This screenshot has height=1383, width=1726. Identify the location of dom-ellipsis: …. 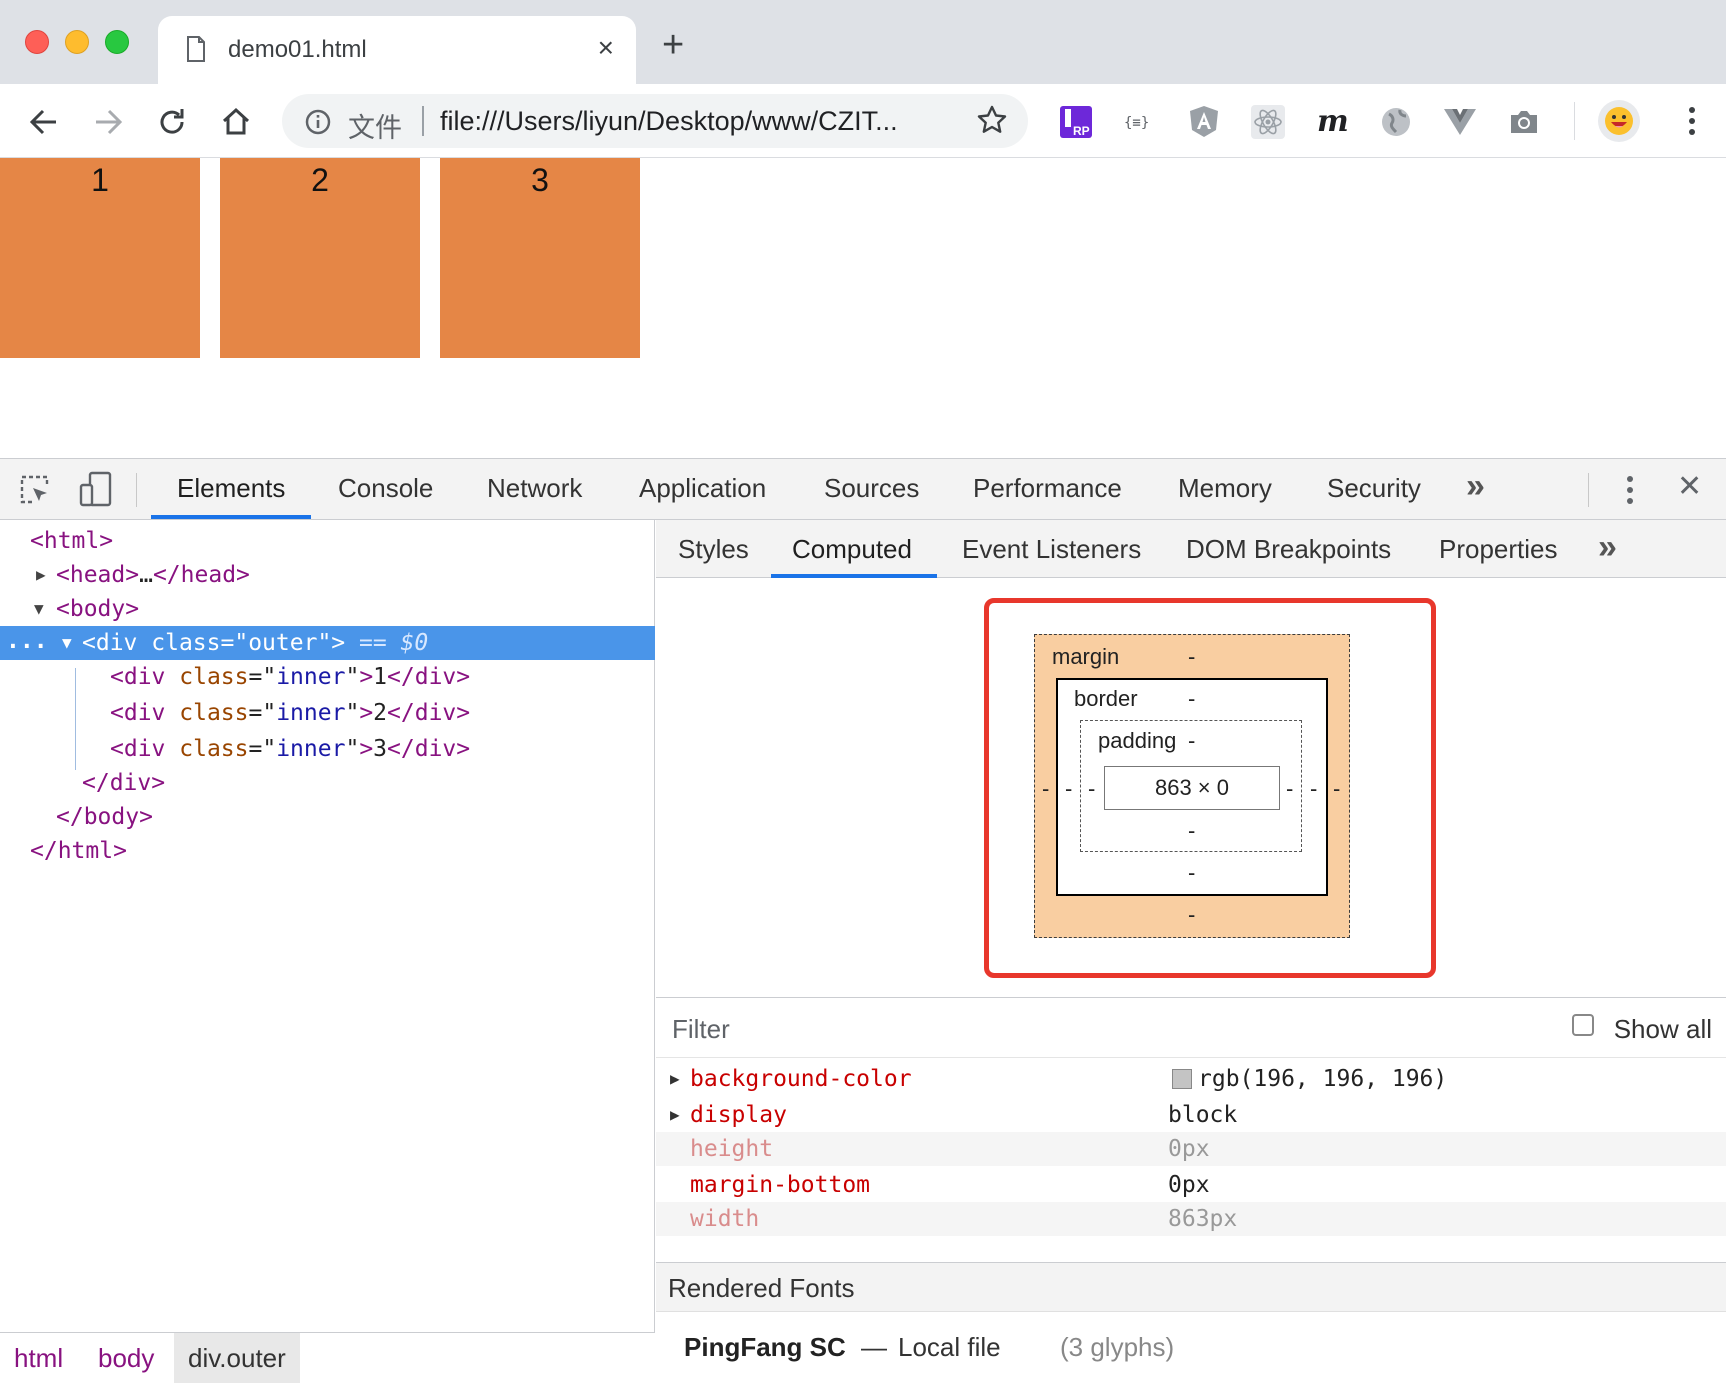
(146, 575).